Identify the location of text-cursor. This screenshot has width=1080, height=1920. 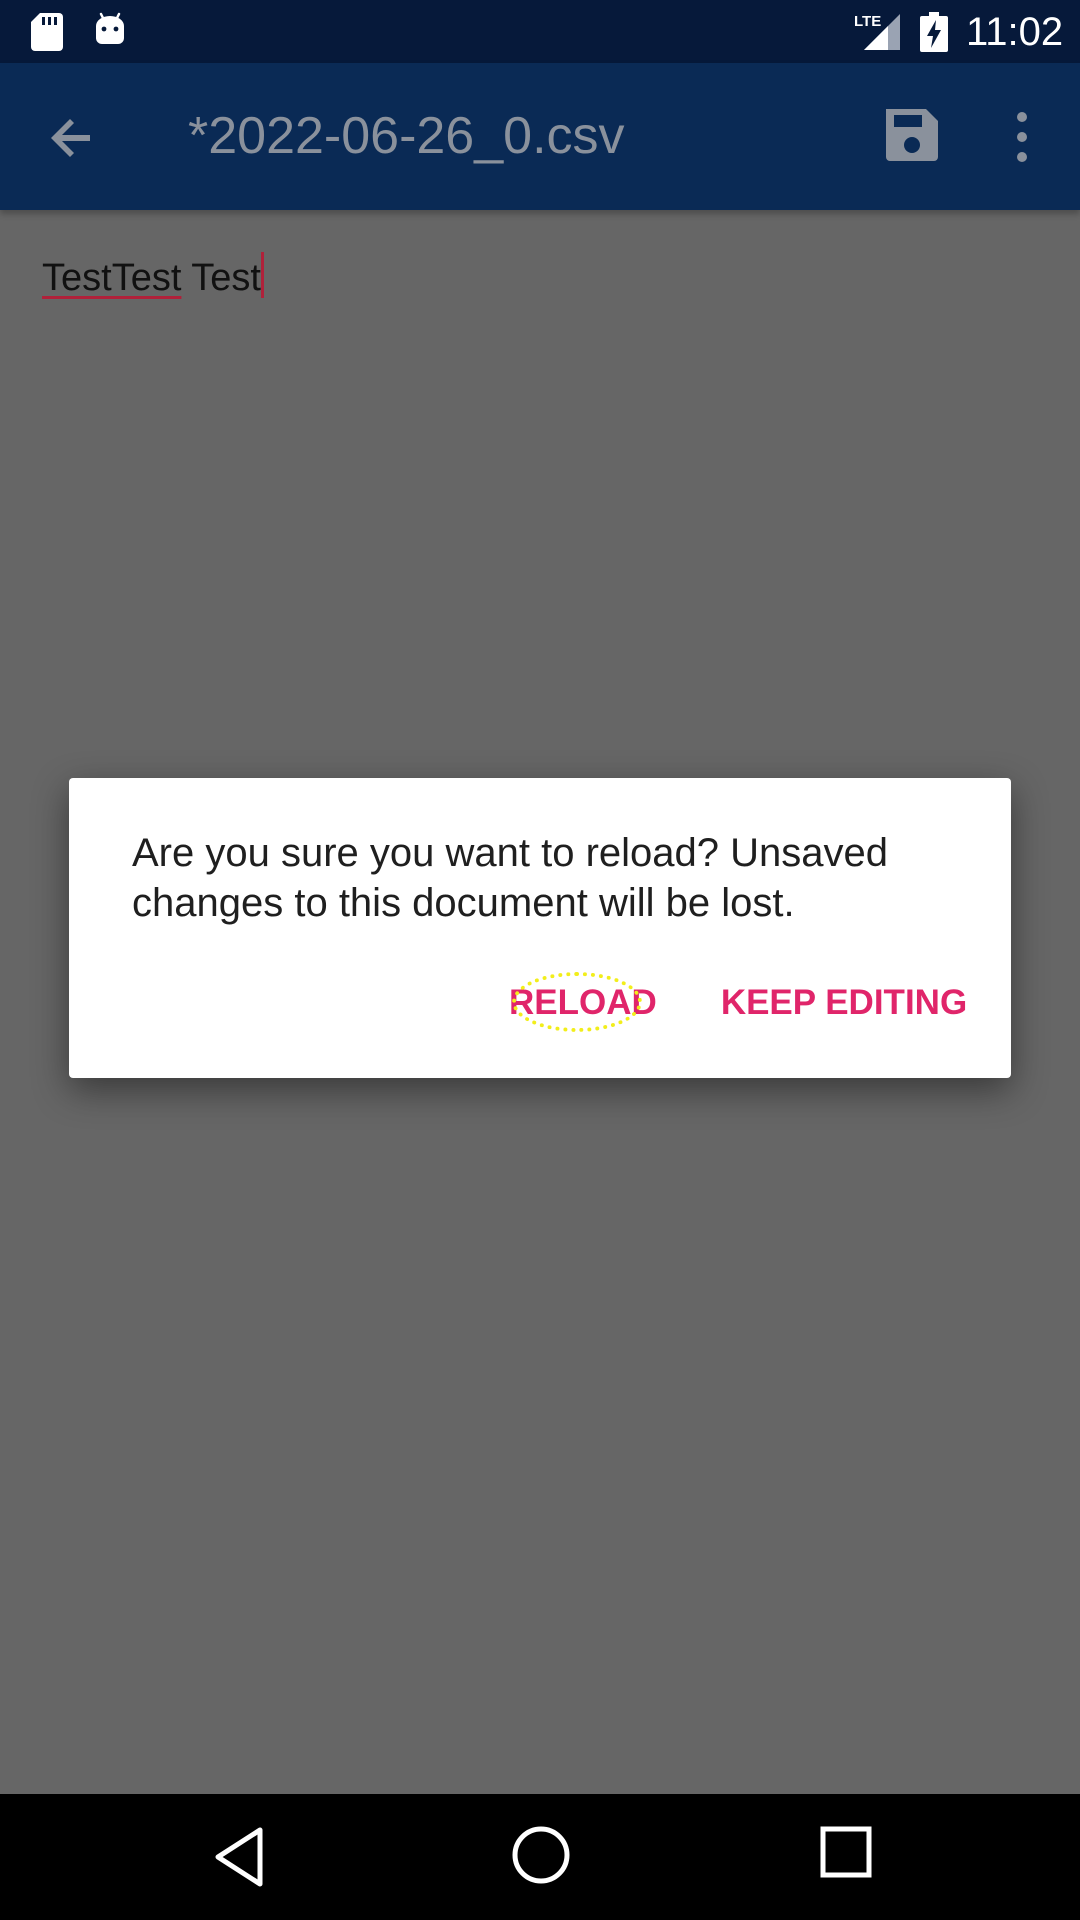
(262, 275).